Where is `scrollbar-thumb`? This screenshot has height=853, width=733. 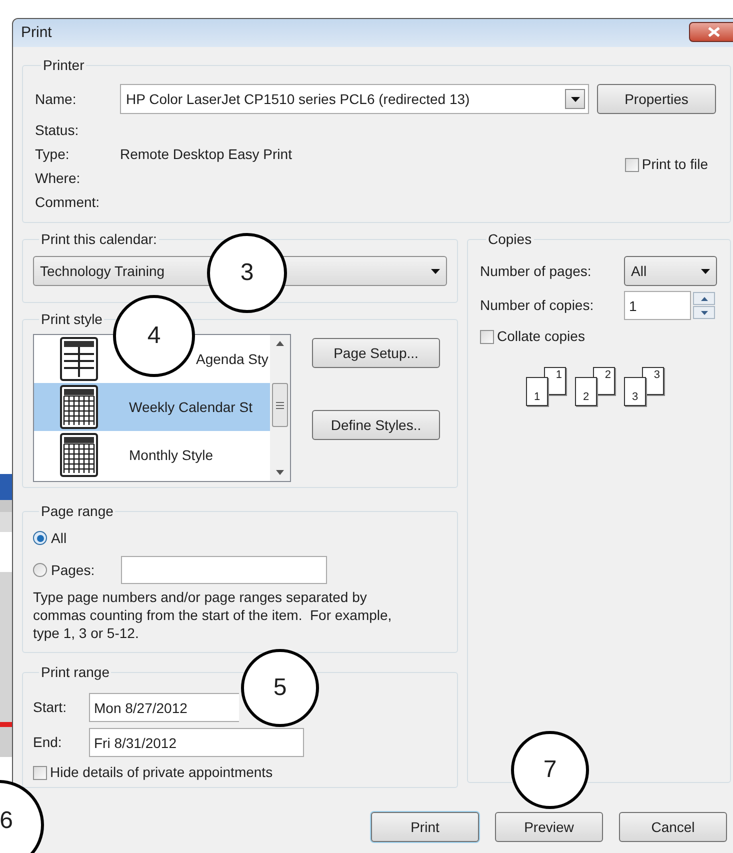
scrollbar-thumb is located at coordinates (280, 405).